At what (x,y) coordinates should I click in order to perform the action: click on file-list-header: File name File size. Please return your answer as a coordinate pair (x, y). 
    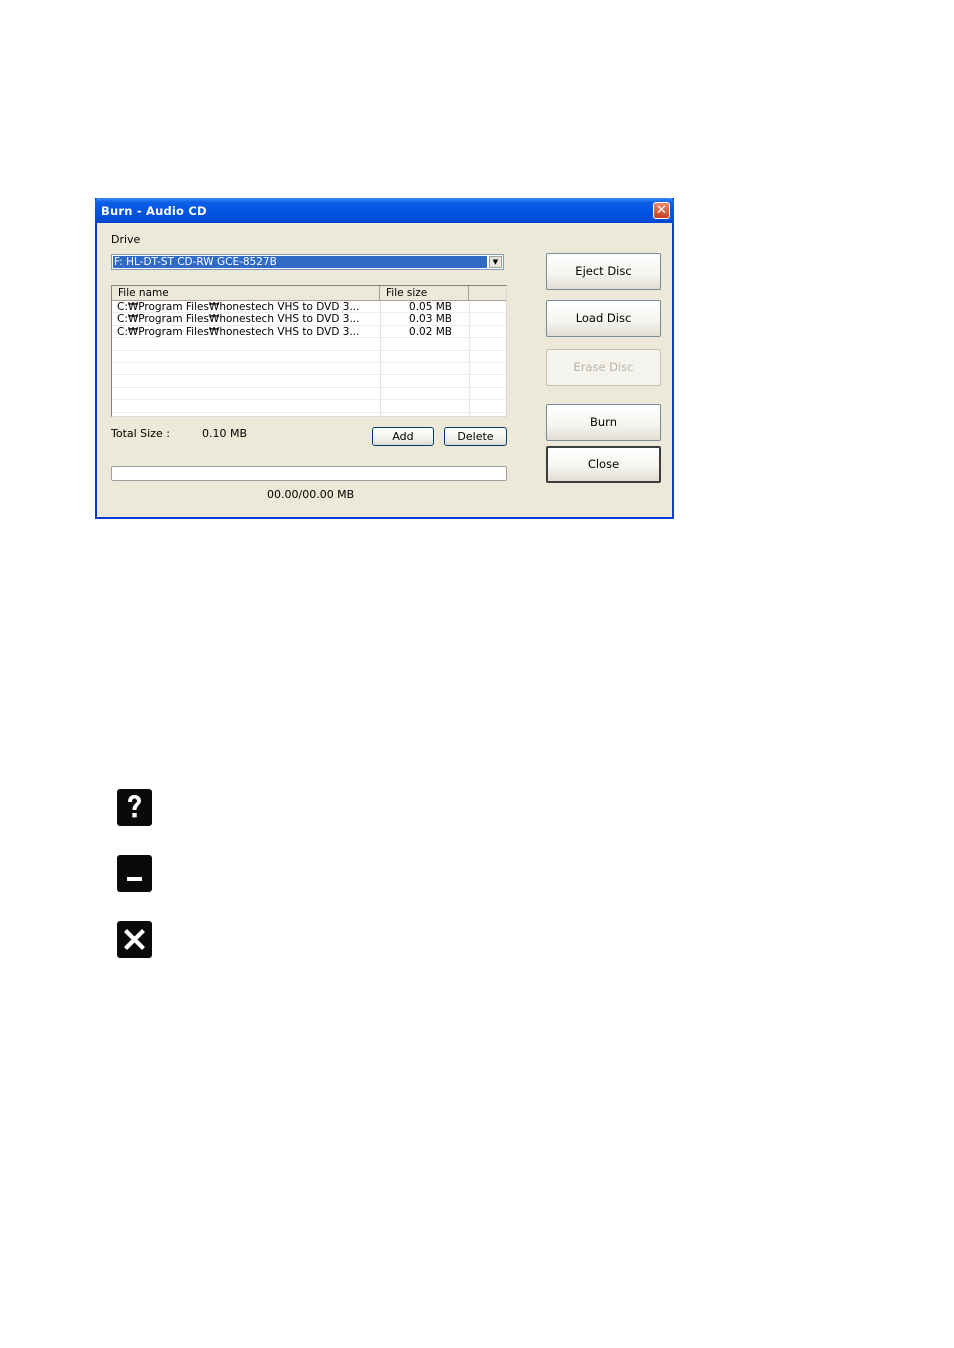
    Looking at the image, I should click on (309, 293).